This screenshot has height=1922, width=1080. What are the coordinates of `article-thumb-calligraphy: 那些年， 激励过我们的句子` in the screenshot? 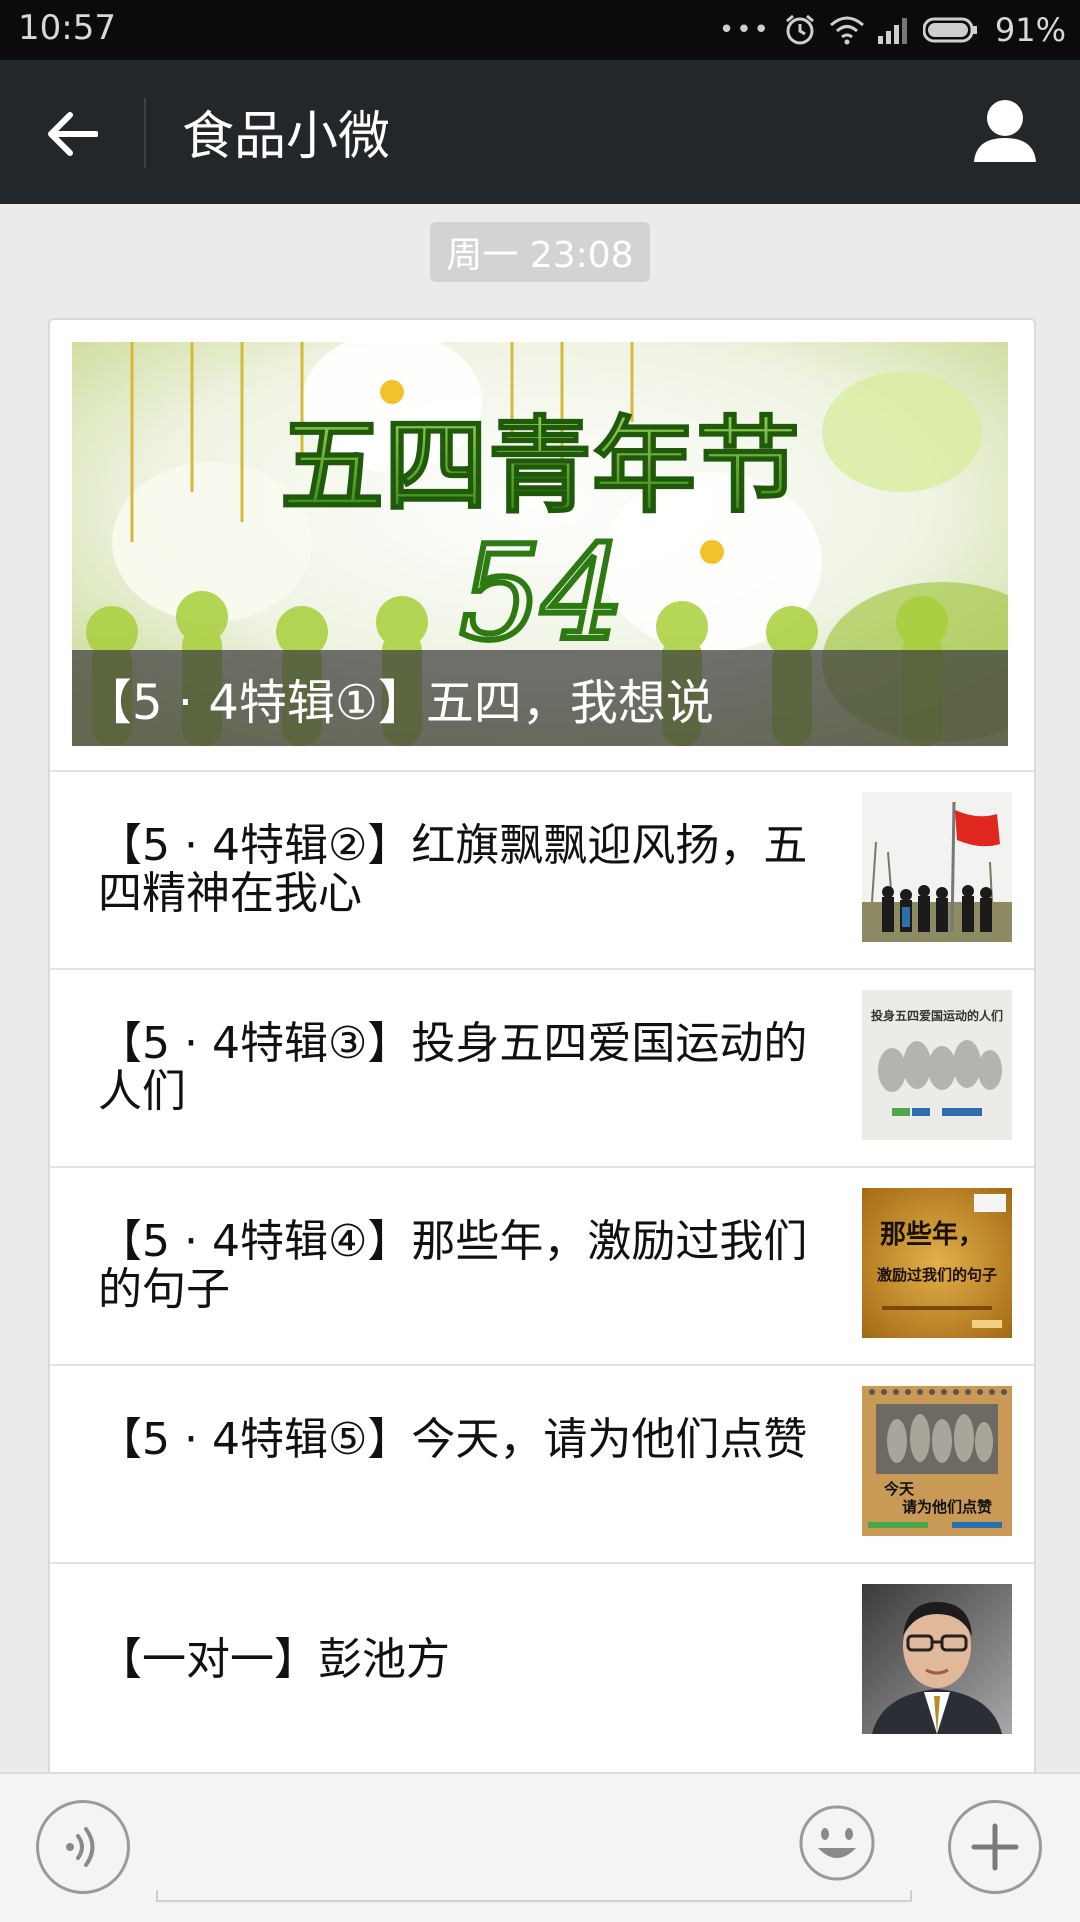 It's located at (937, 1263).